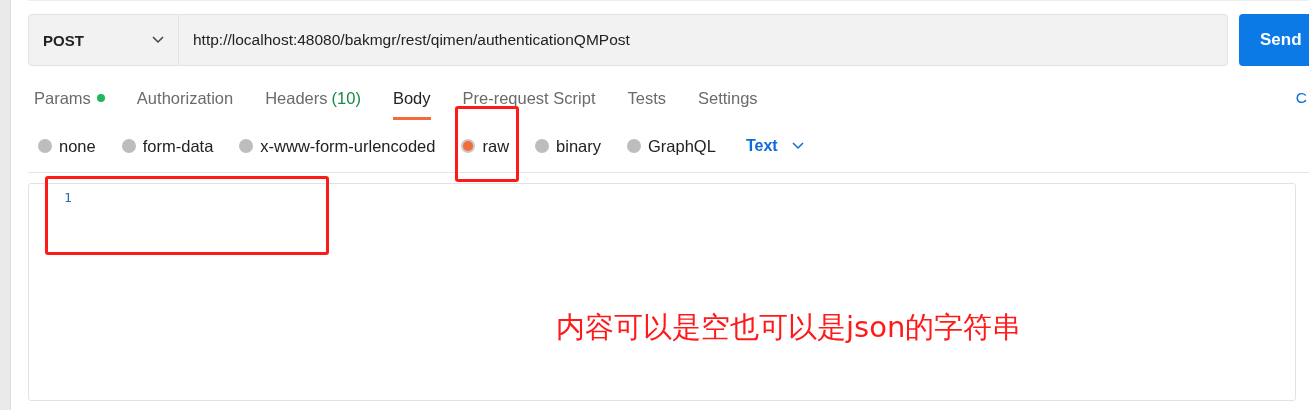 This screenshot has height=410, width=1309. I want to click on radio-label: GraphQL, so click(682, 146).